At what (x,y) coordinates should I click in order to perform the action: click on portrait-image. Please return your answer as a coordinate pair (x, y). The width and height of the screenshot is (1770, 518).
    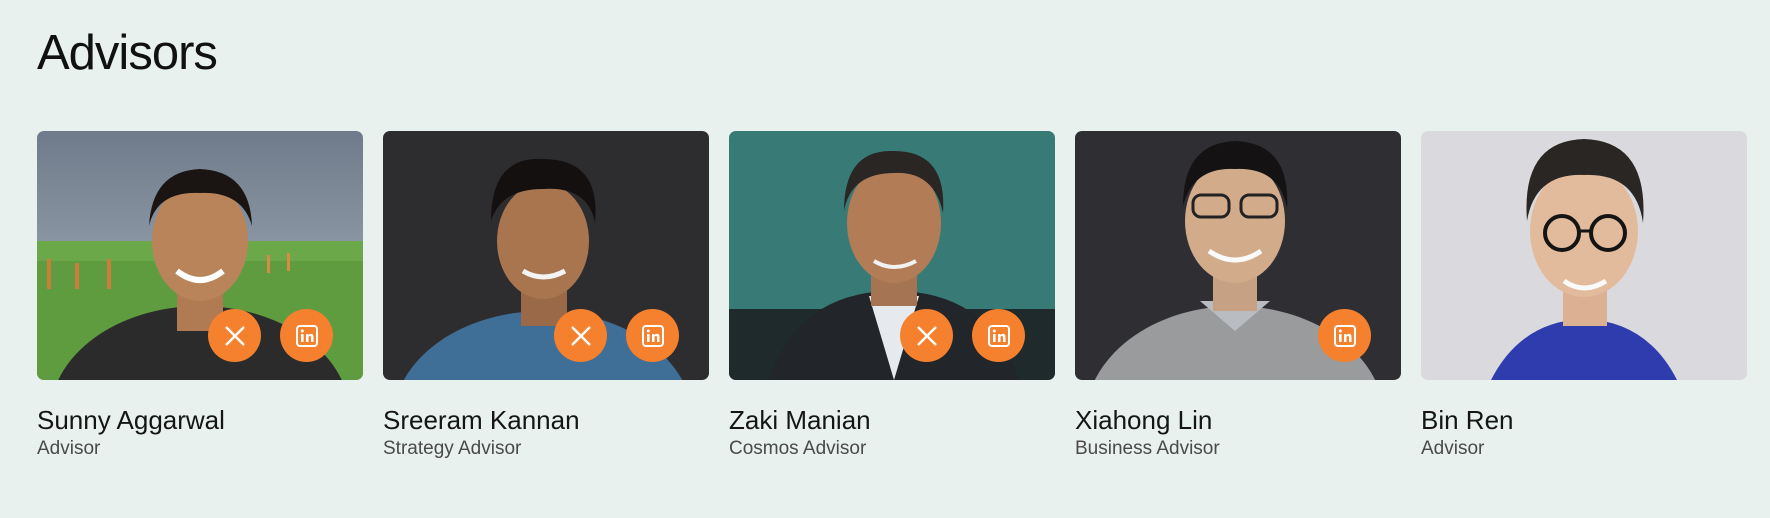
    Looking at the image, I should click on (1584, 255).